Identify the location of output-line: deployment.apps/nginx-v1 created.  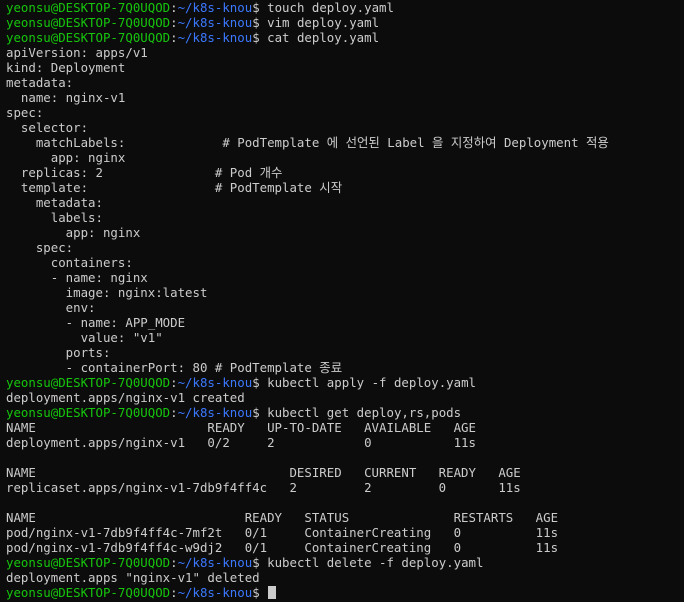
(125, 397).